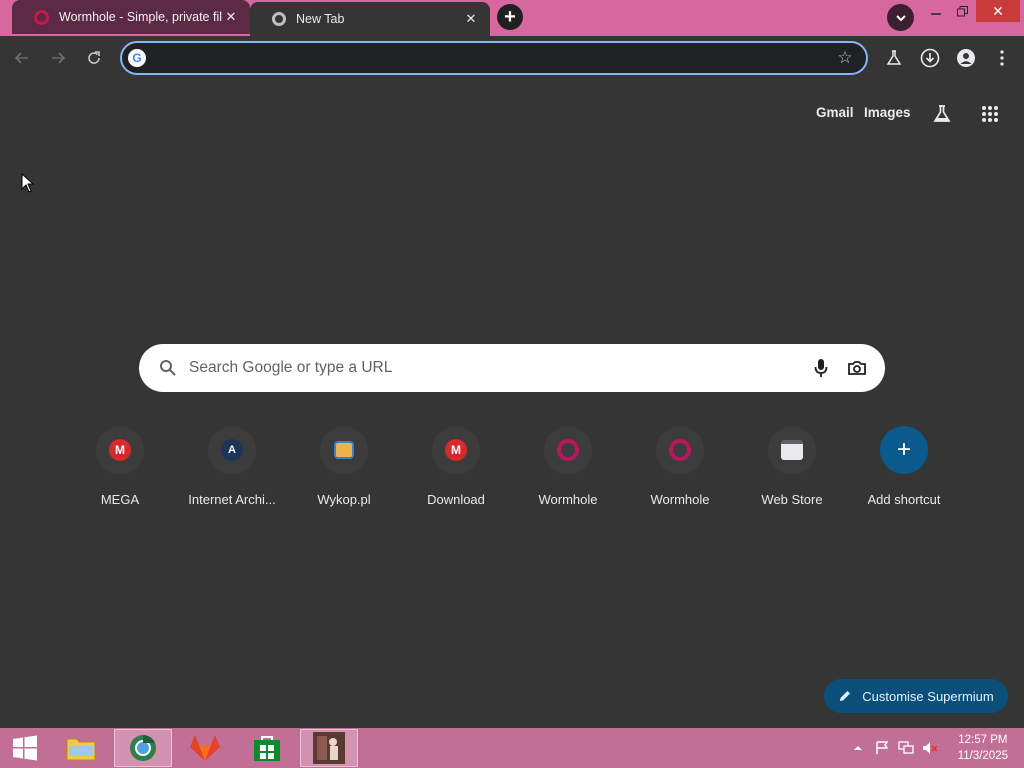  I want to click on taskbar: 12:57 PM 11/3/2025, so click(512, 748).